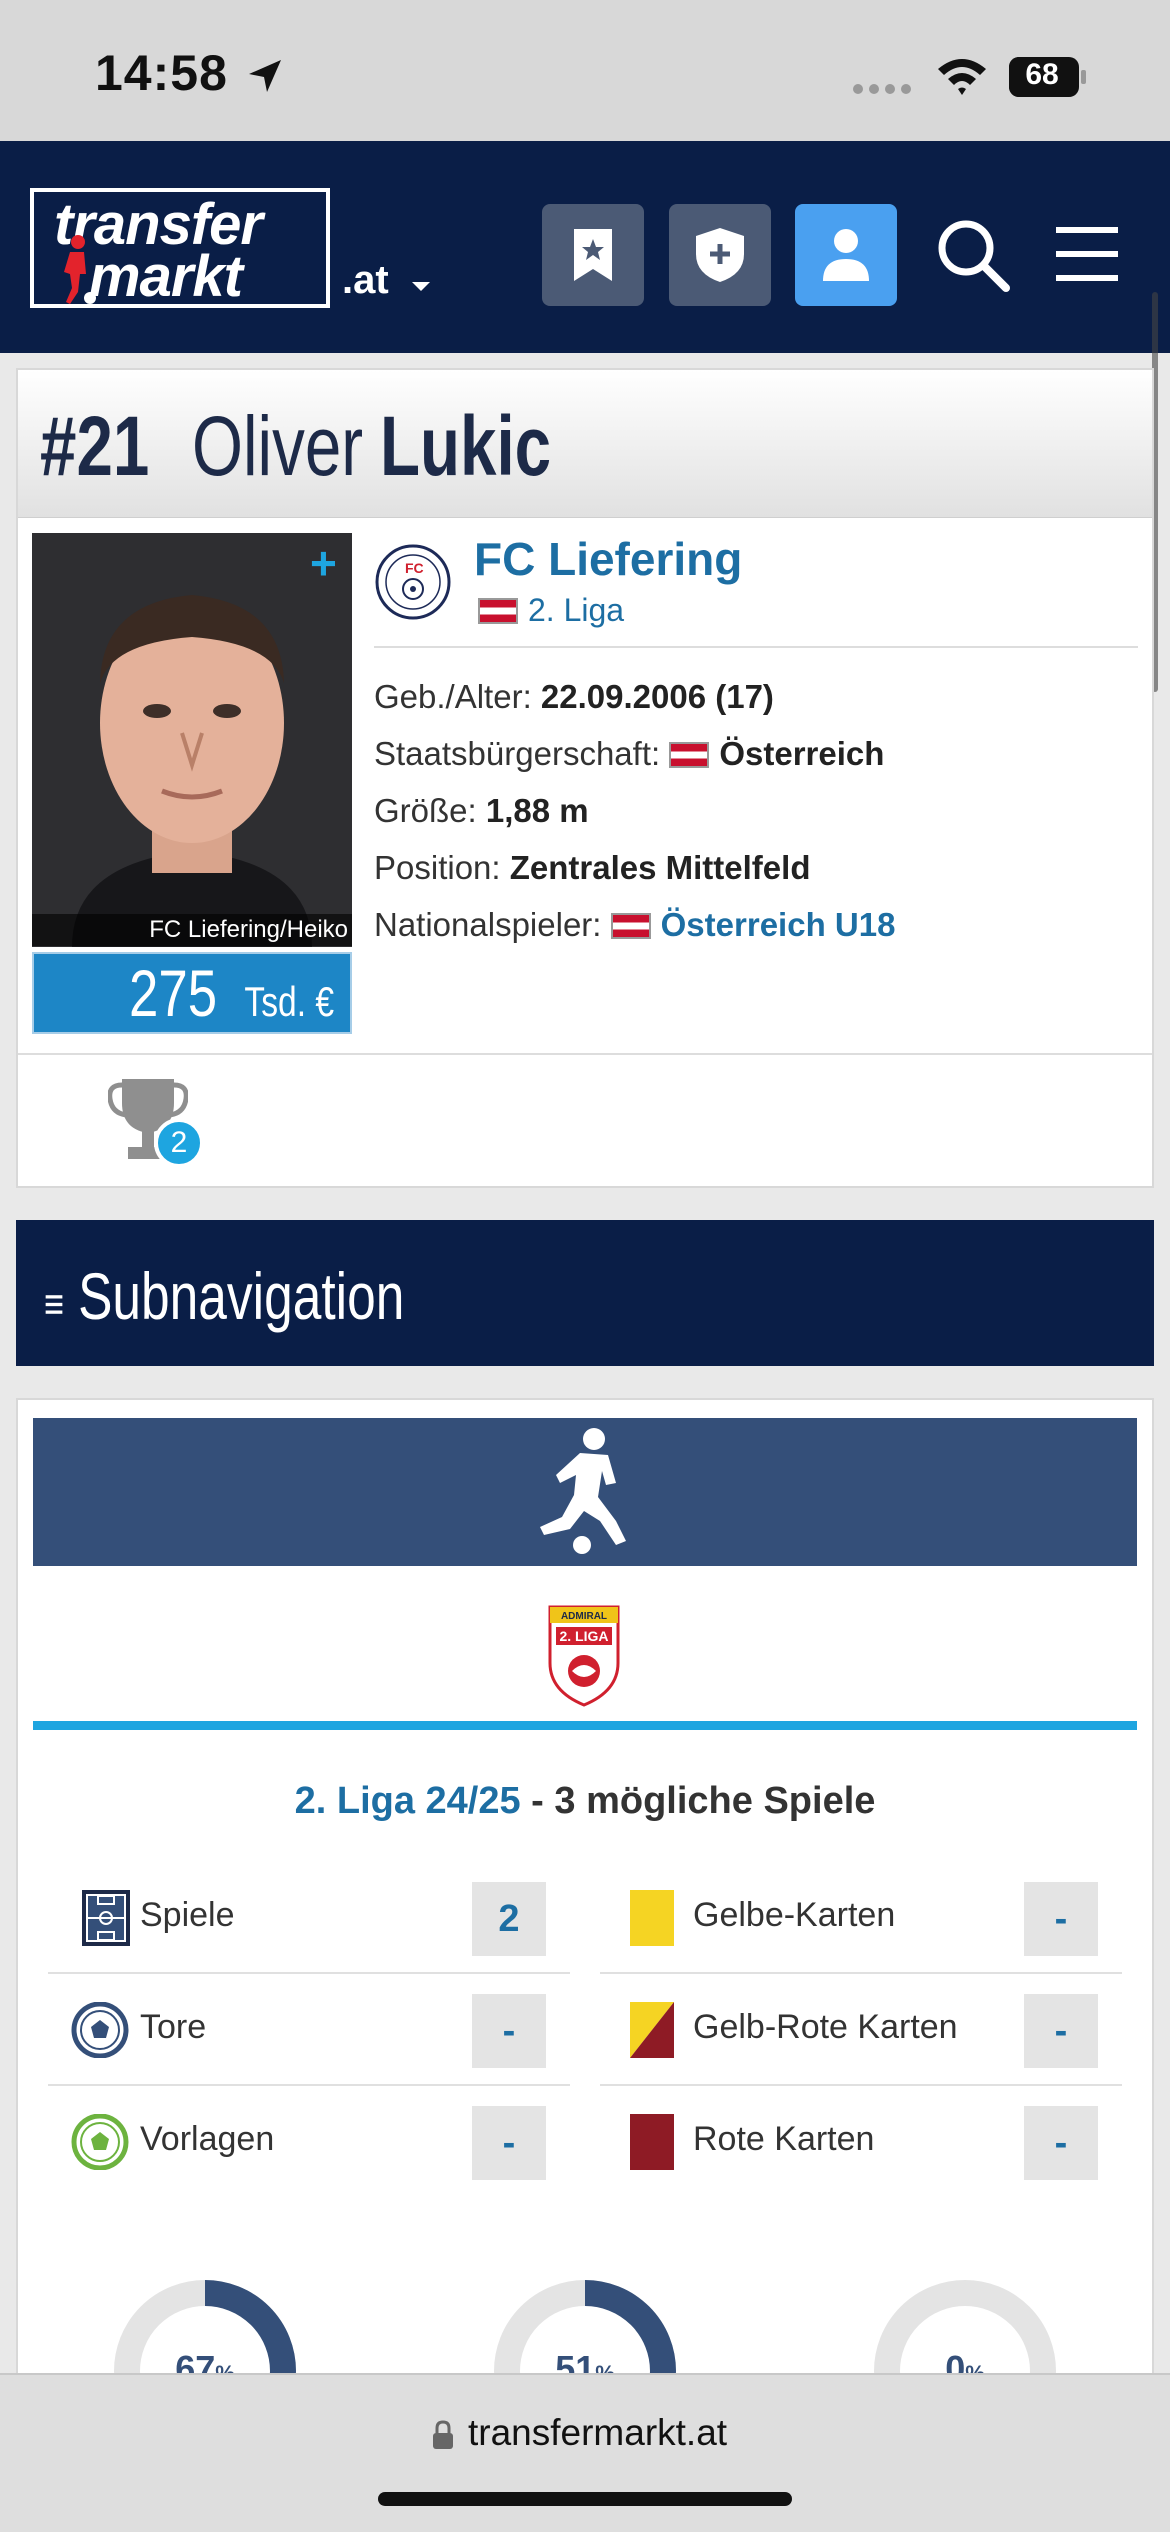 This screenshot has width=1170, height=2532. Describe the element at coordinates (408, 1801) in the screenshot. I see `season-link: 2. Liga 24/25` at that location.